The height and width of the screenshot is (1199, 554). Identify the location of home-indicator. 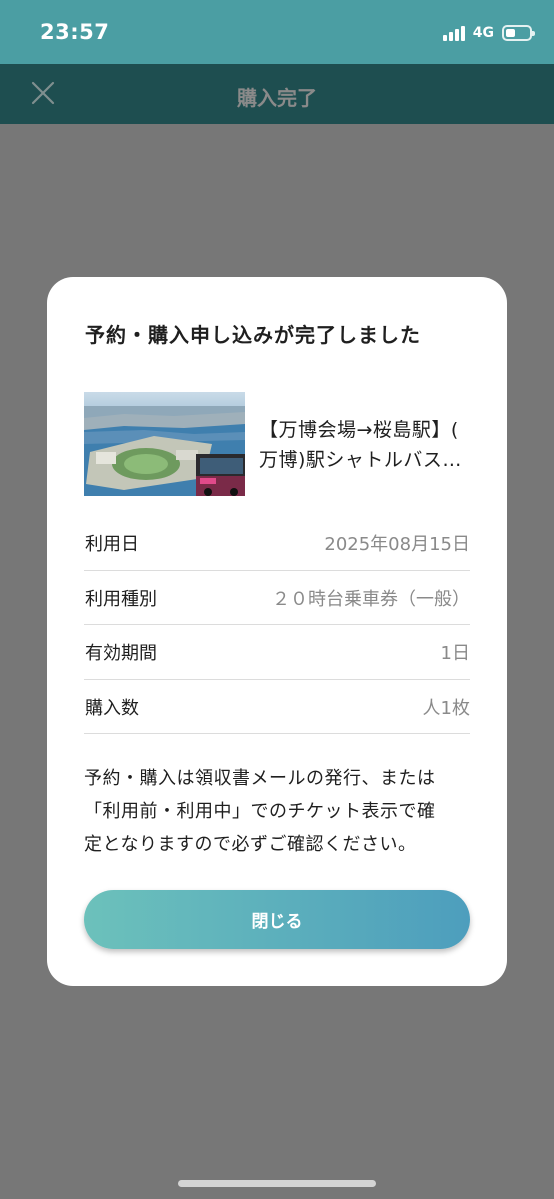
(277, 1183).